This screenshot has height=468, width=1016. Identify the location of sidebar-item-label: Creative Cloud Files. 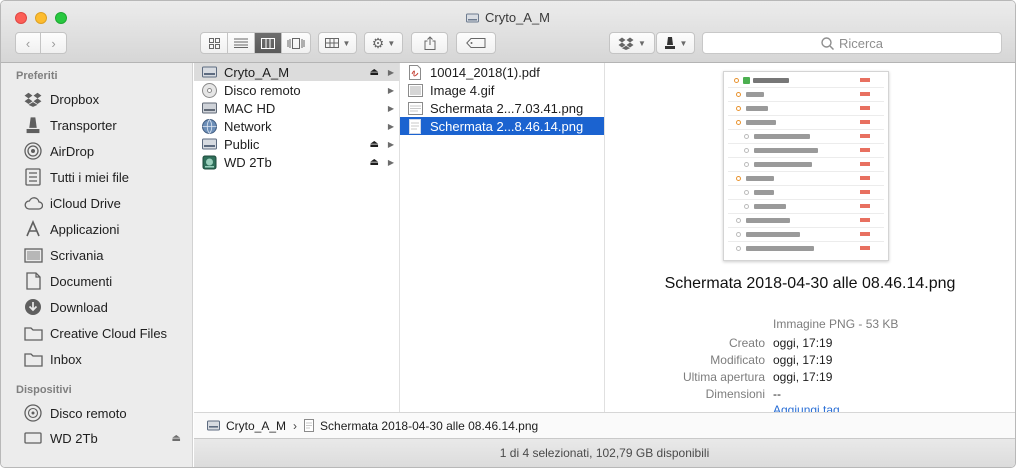
(109, 333).